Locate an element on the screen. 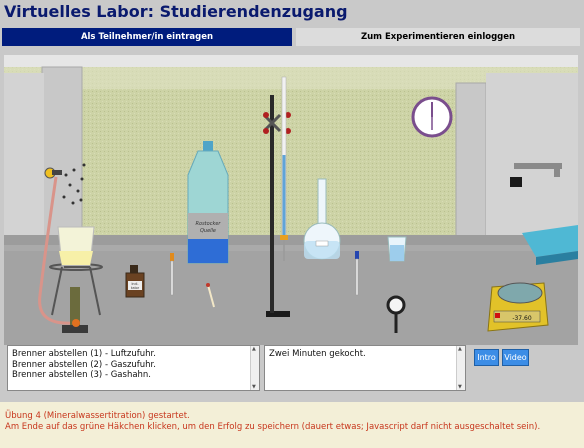 The image size is (584, 448). message-scrollbar is located at coordinates (460, 368).